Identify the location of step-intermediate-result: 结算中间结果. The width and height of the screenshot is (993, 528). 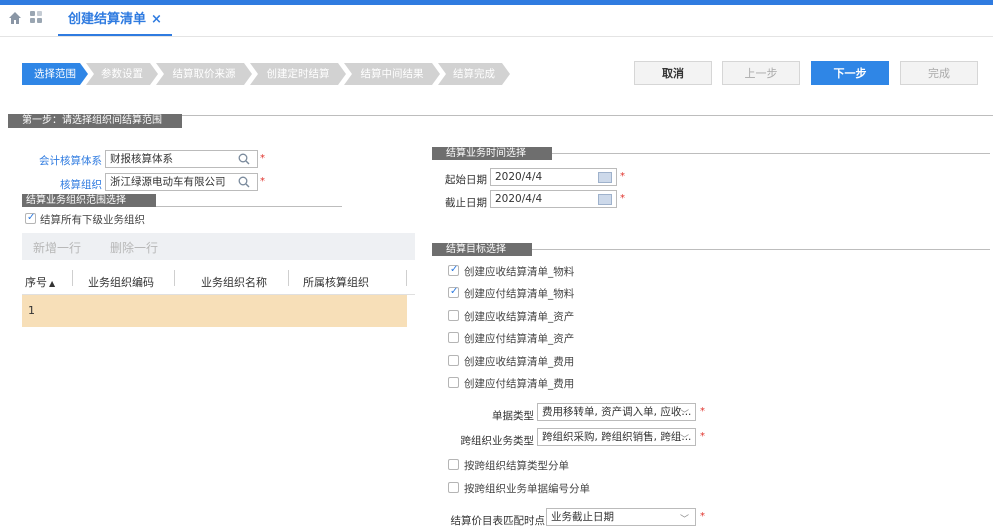
(392, 74).